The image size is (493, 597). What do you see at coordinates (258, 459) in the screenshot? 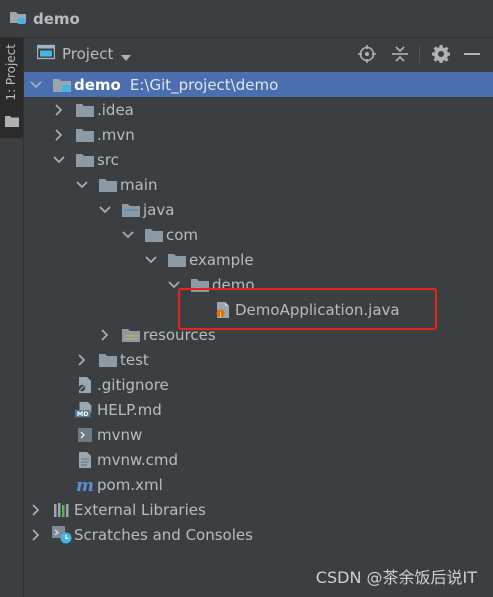
I see `tree-row: mvnw.cmd` at bounding box center [258, 459].